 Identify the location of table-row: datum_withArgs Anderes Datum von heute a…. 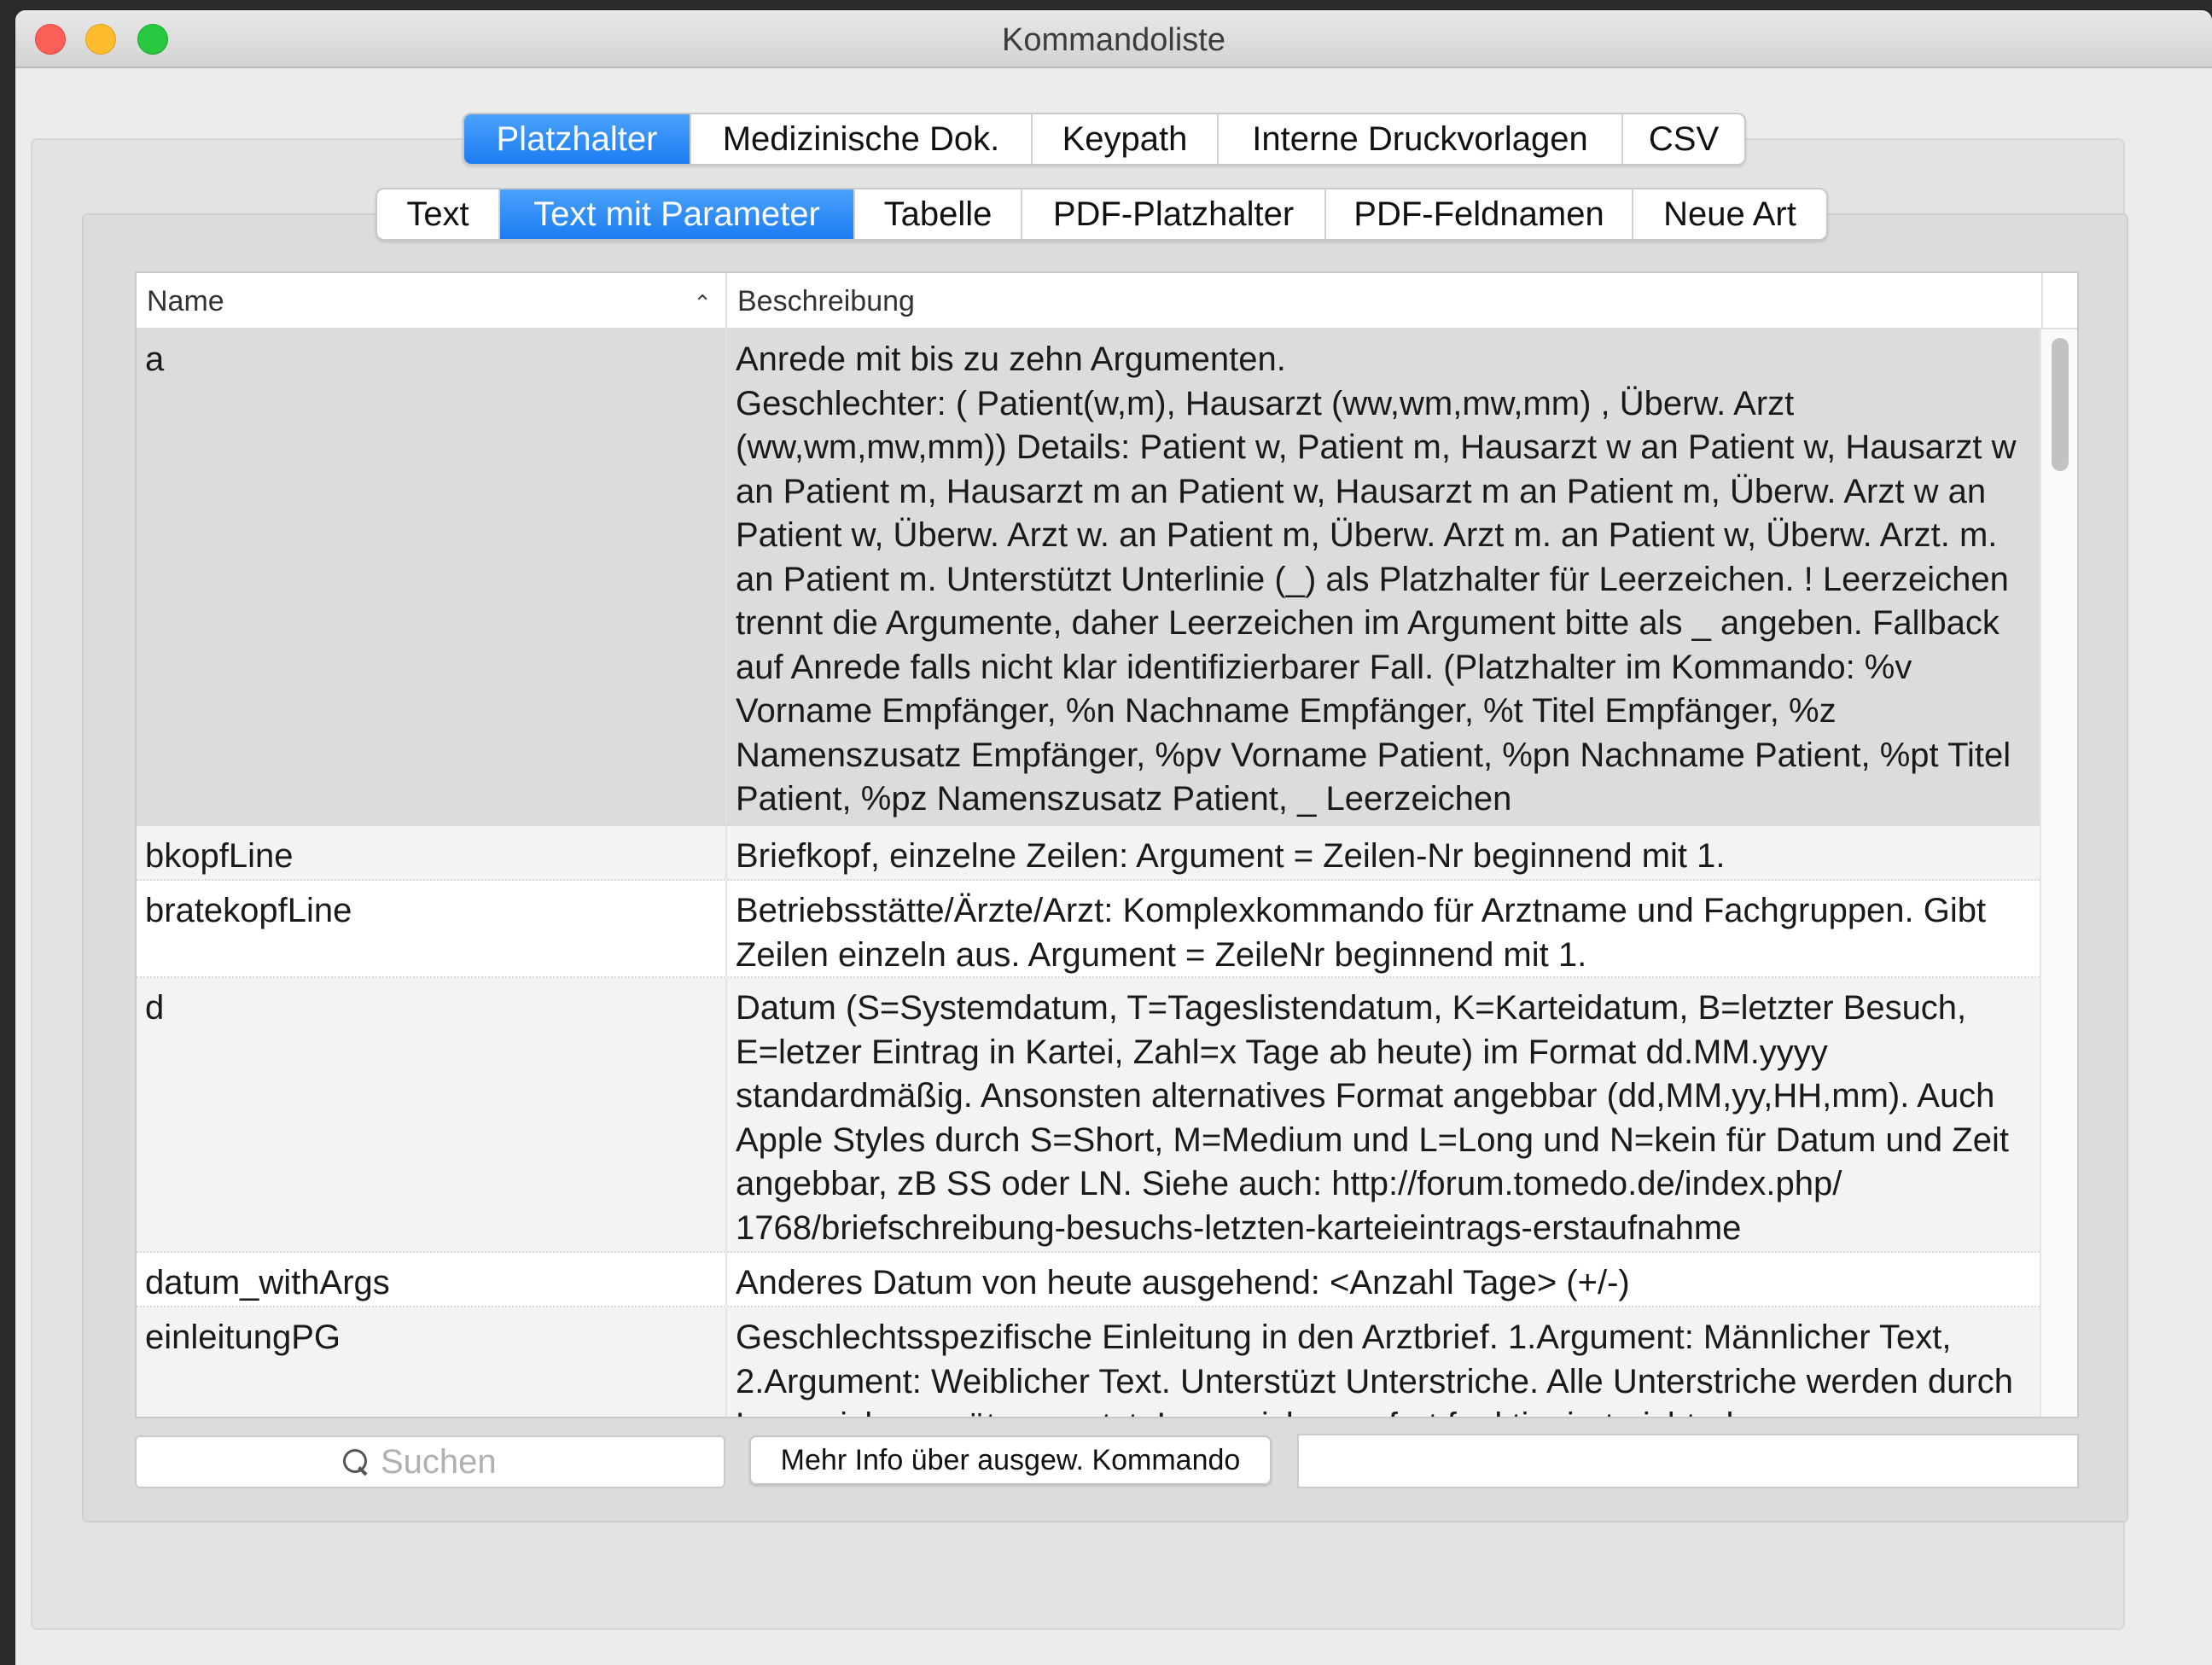
(1090, 1280).